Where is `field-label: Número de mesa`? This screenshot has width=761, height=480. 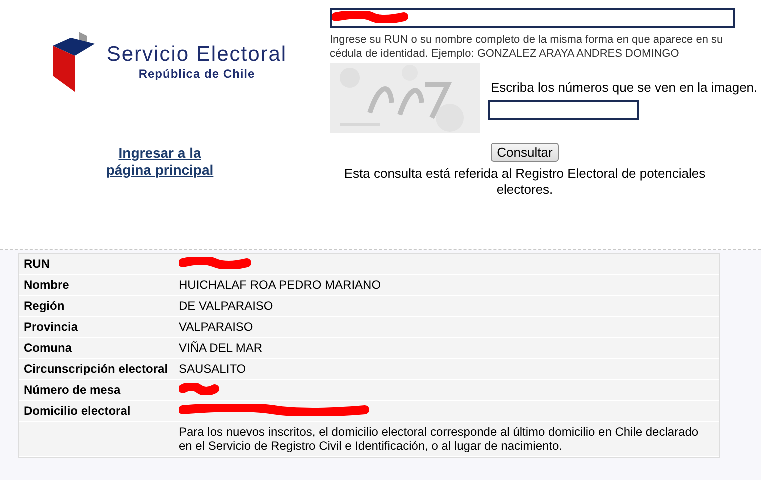
field-label: Número de mesa is located at coordinates (96, 390).